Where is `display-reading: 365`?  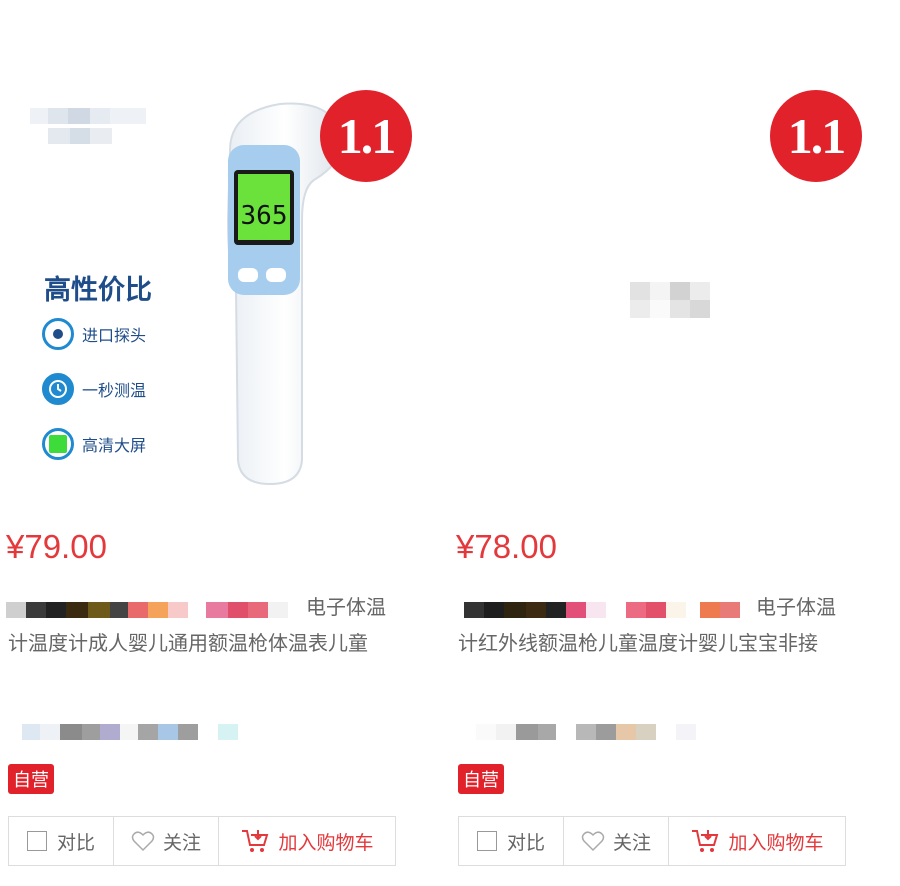 display-reading: 365 is located at coordinates (264, 216).